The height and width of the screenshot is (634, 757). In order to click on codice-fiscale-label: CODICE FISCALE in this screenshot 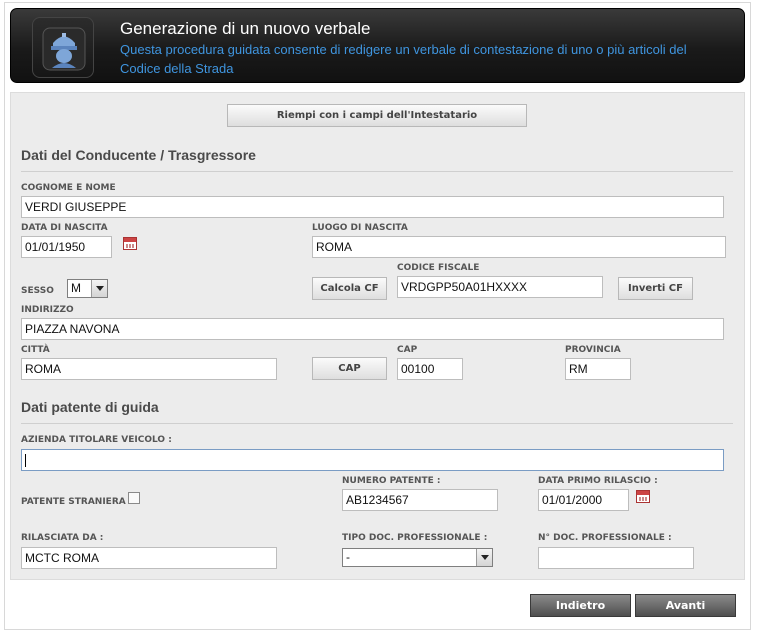, I will do `click(438, 268)`.